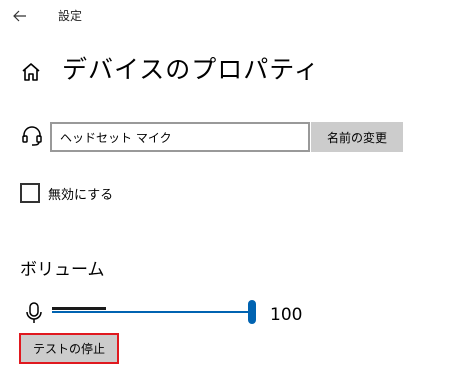 This screenshot has height=384, width=450. Describe the element at coordinates (152, 312) in the screenshot. I see `volume-slider-track` at that location.